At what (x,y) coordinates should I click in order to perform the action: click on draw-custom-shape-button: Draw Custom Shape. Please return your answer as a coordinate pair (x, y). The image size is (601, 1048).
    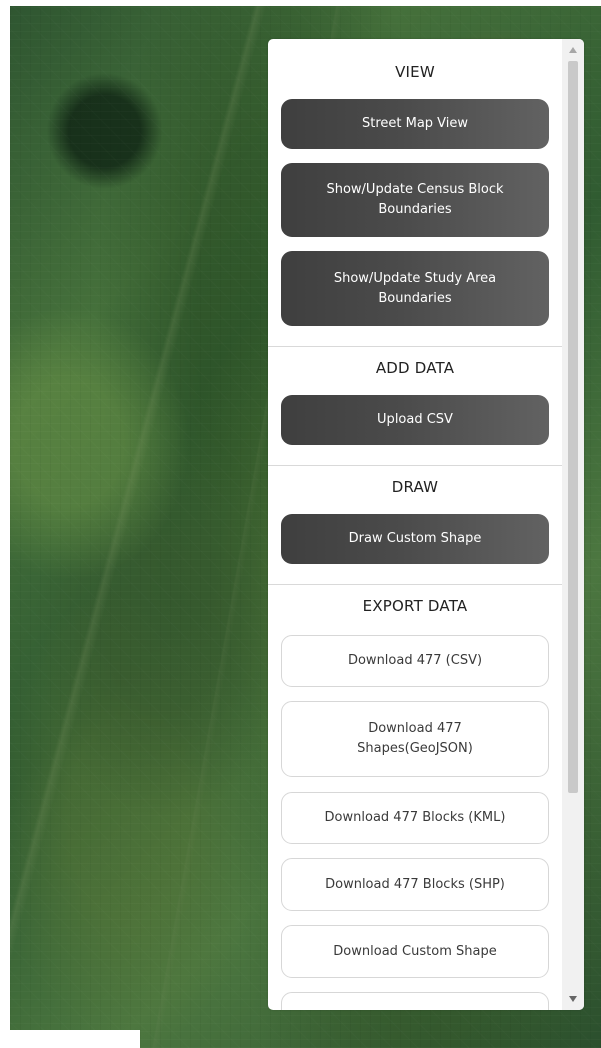
    Looking at the image, I should click on (415, 539).